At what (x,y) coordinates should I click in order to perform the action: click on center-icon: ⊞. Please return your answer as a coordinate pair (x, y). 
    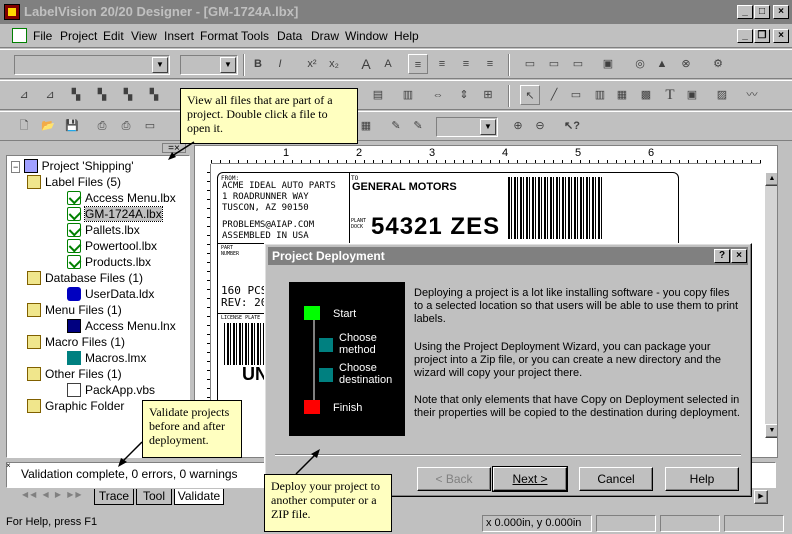
    Looking at the image, I should click on (488, 95).